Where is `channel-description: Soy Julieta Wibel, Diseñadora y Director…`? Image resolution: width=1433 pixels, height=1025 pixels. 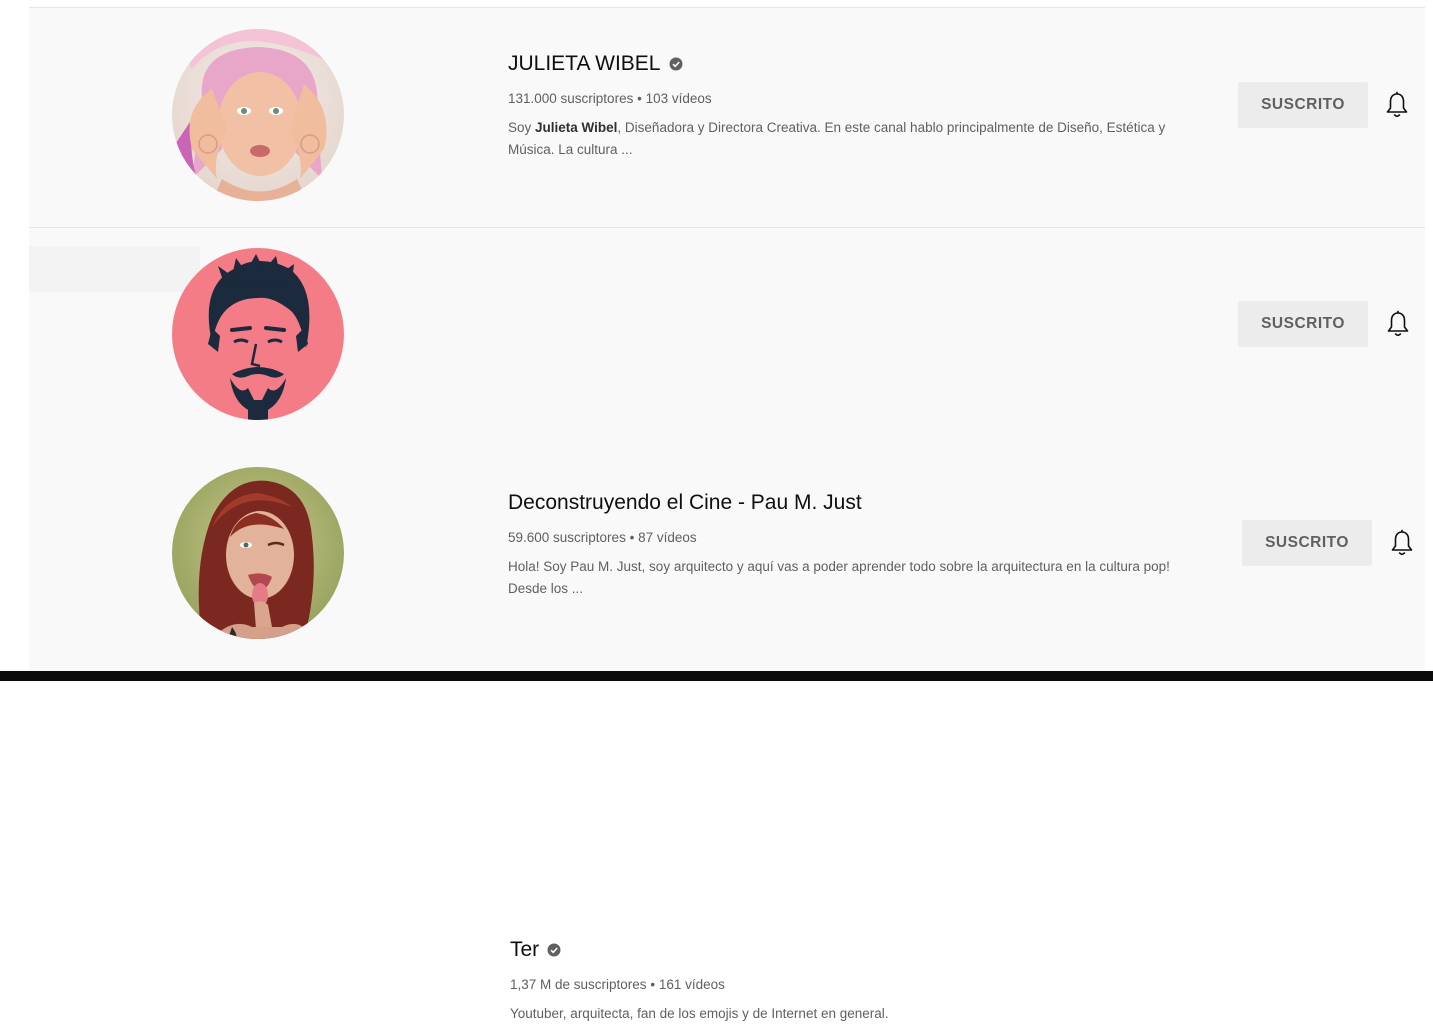 channel-description: Soy Julieta Wibel, Diseñadora y Director… is located at coordinates (837, 138).